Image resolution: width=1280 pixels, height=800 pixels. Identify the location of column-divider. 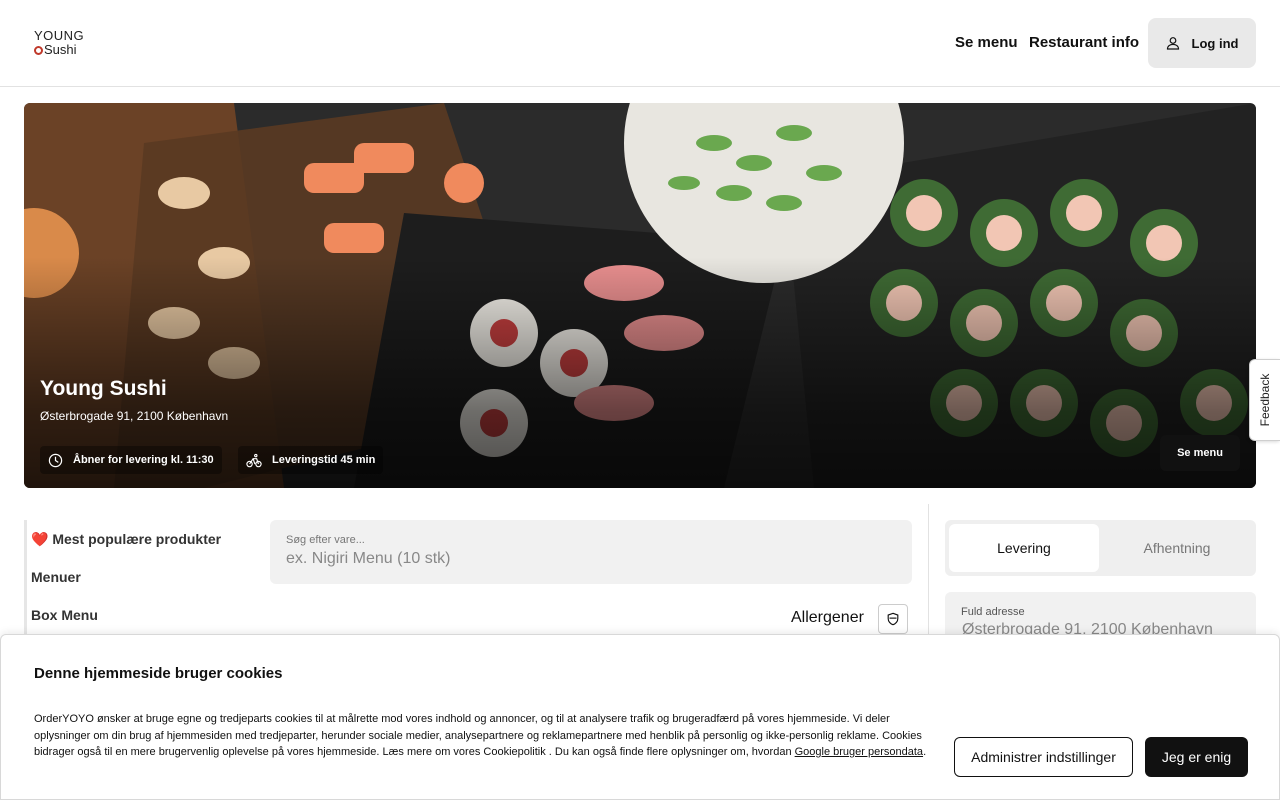
(928, 574).